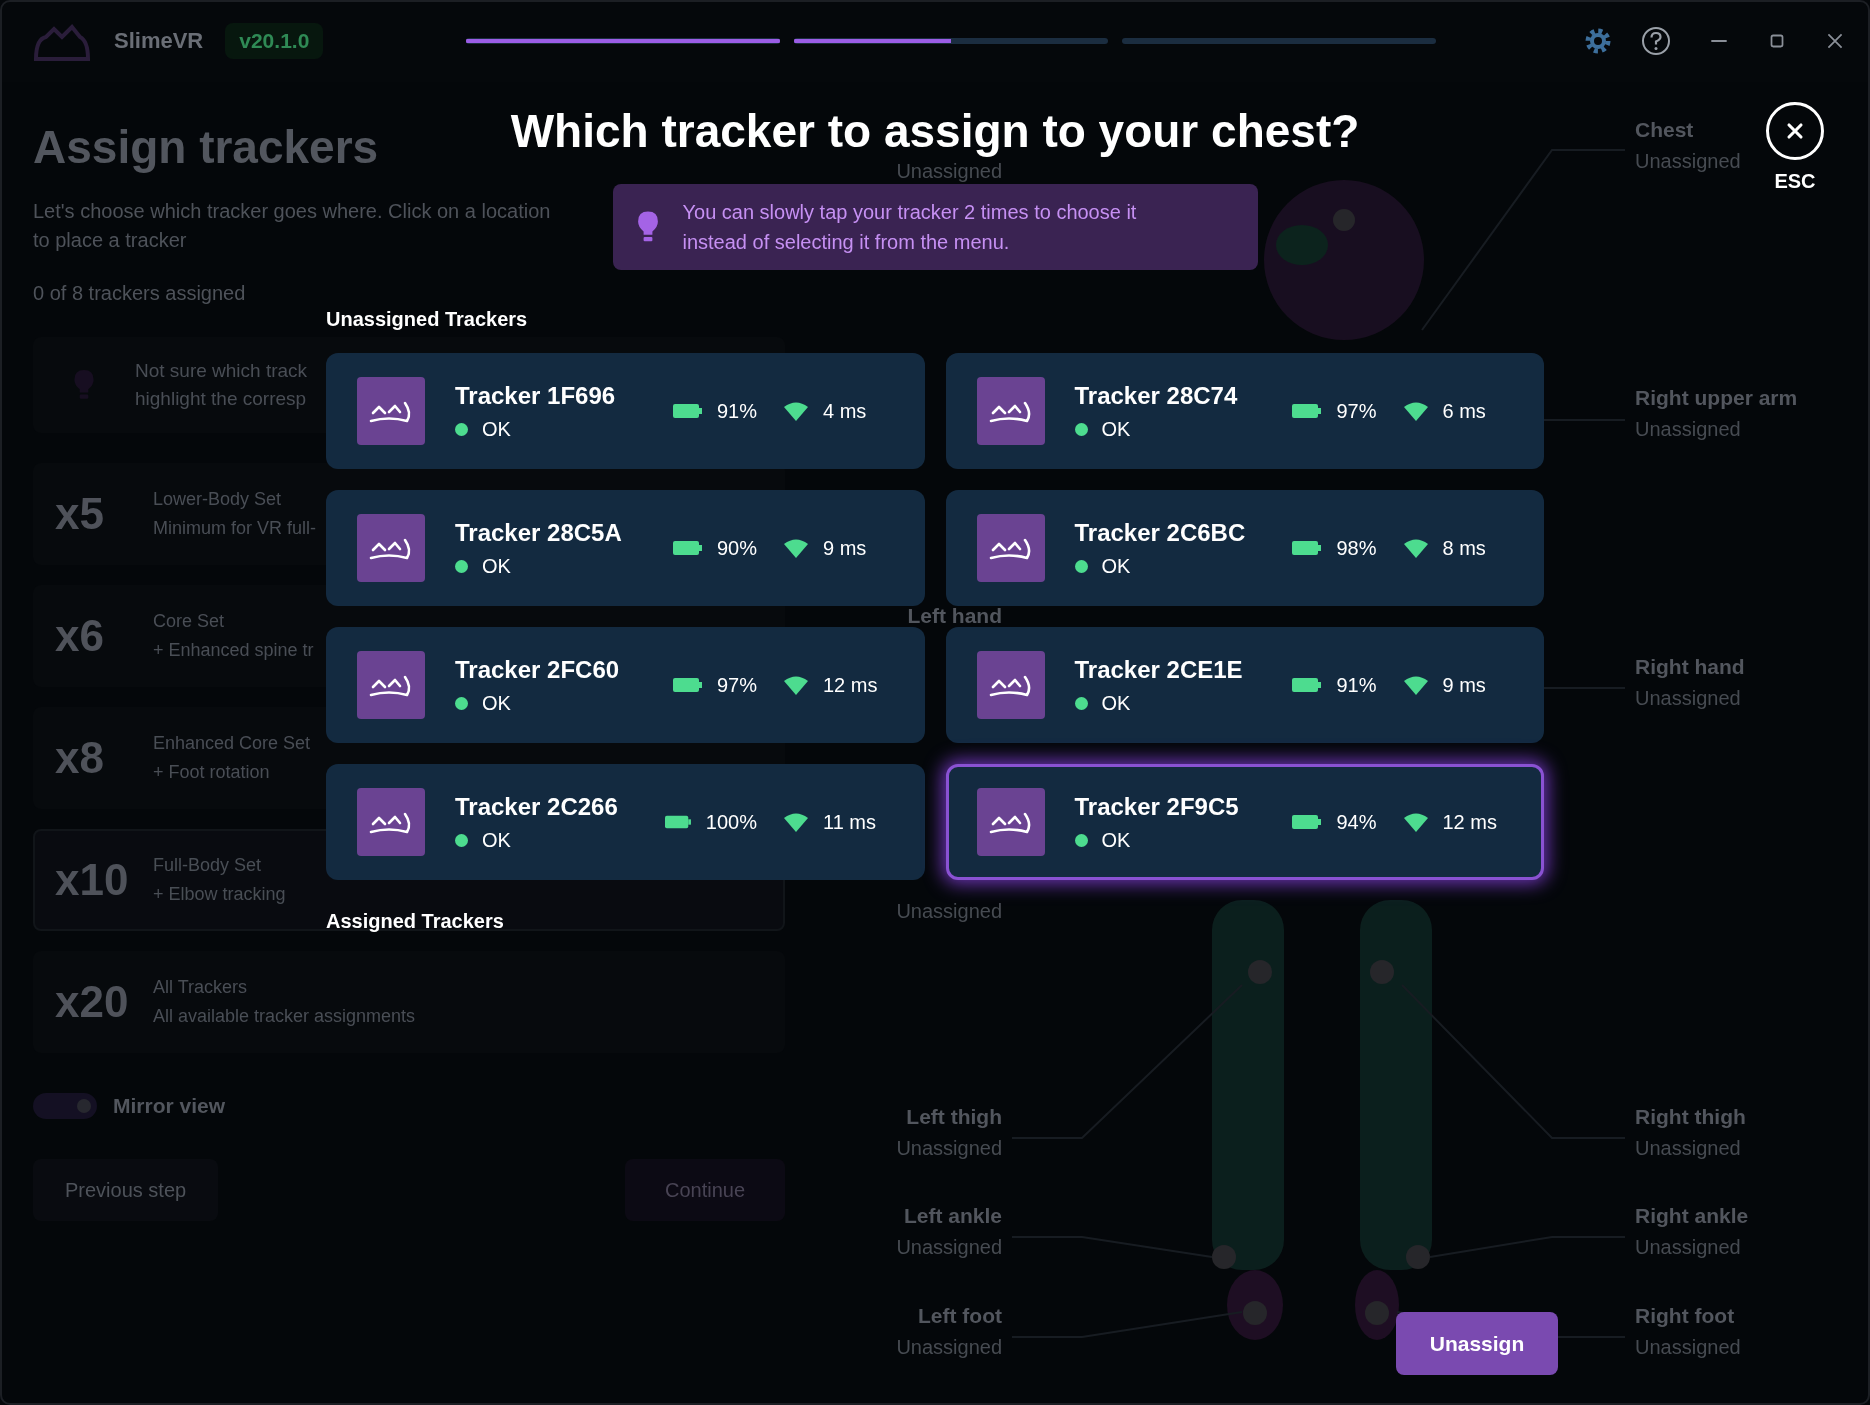 Image resolution: width=1870 pixels, height=1405 pixels. I want to click on mirror-label: Mirror view, so click(169, 1106).